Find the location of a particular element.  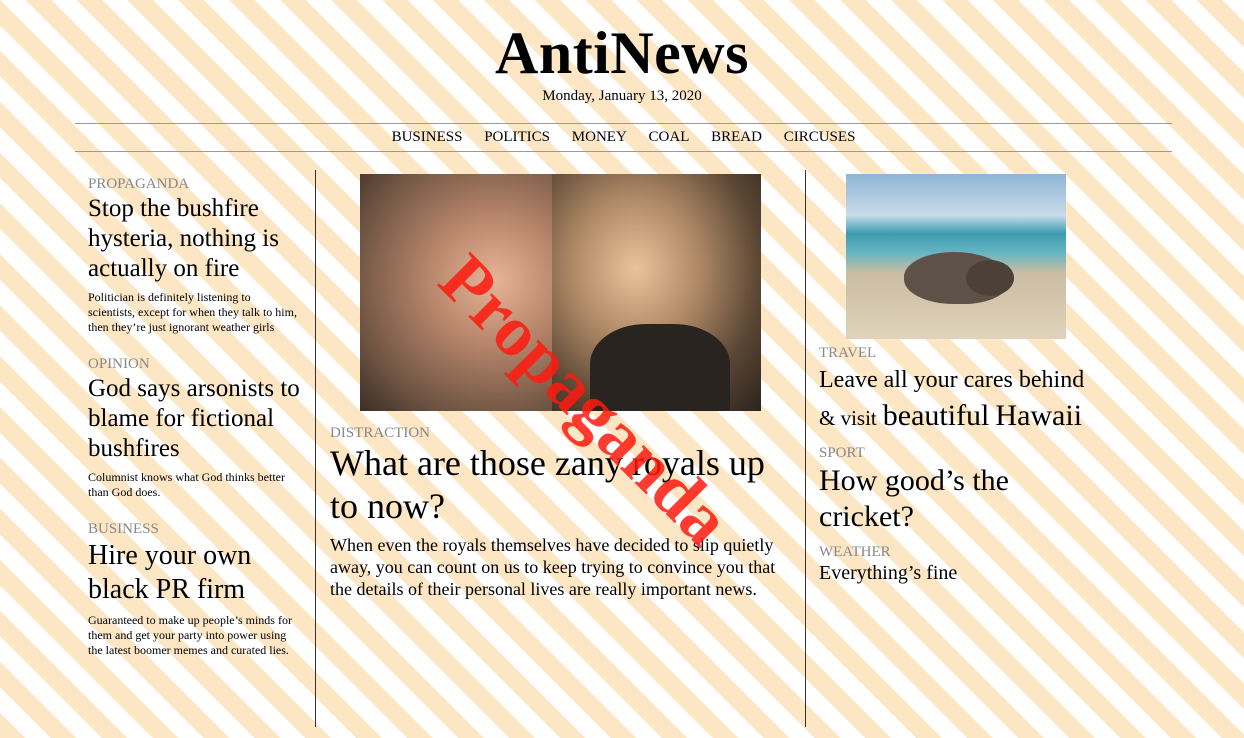

section-label: PROPAGANDA is located at coordinates (194, 184).